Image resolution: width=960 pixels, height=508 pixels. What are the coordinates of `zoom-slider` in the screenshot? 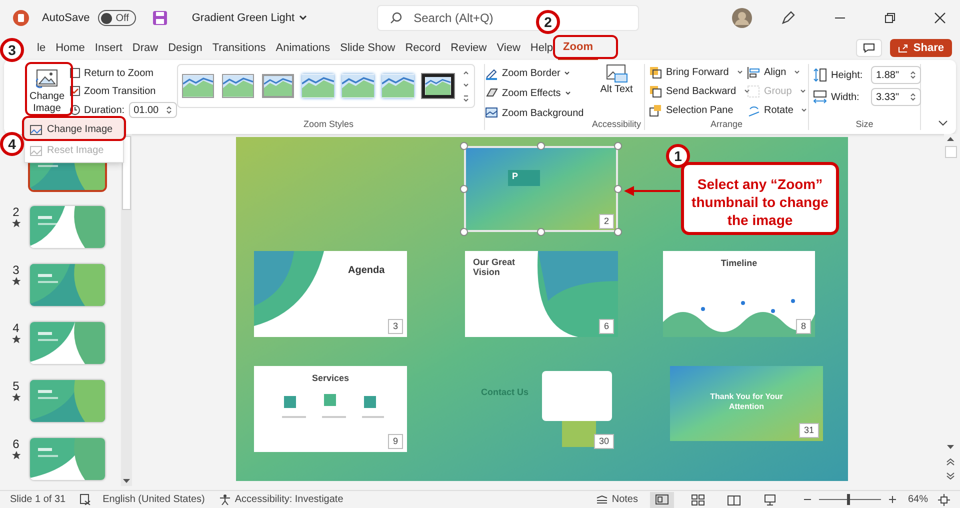 It's located at (849, 499).